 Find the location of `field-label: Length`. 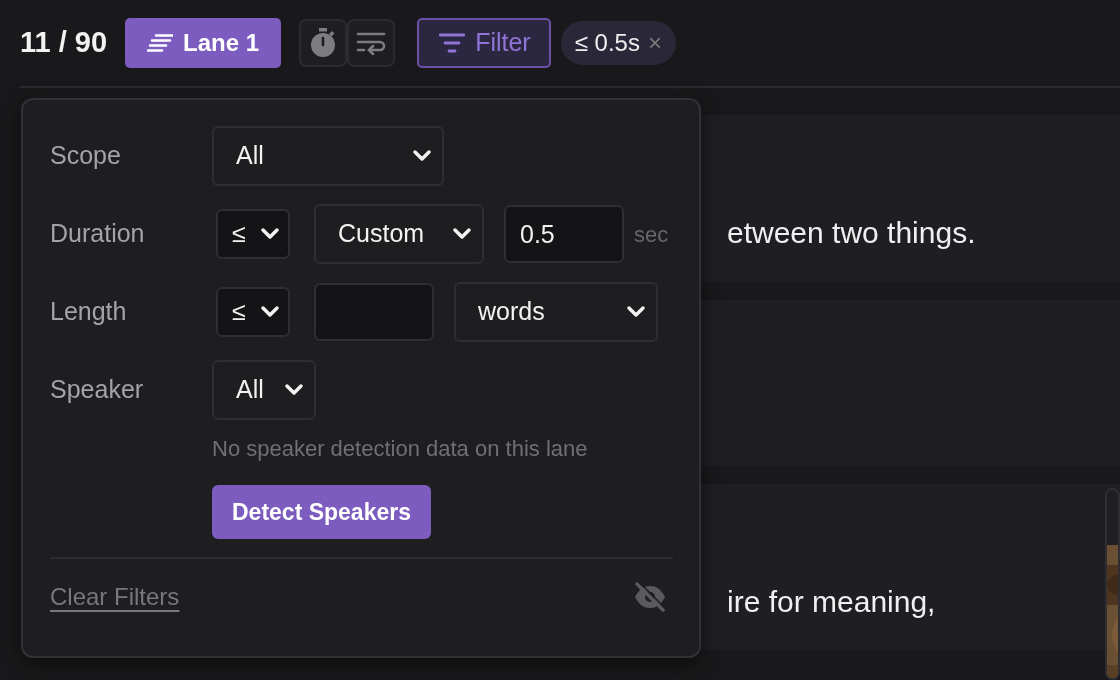

field-label: Length is located at coordinates (89, 311).